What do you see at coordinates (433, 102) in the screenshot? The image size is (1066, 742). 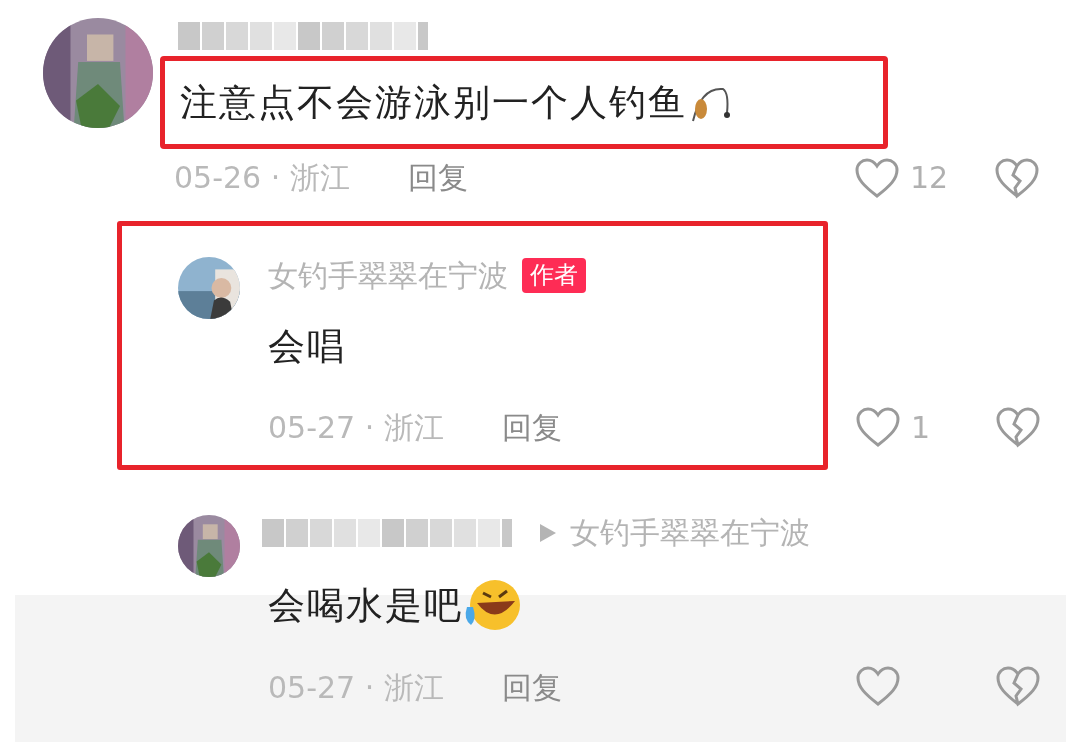 I see `comment-text: 注意点不会游泳别一个人钓鱼` at bounding box center [433, 102].